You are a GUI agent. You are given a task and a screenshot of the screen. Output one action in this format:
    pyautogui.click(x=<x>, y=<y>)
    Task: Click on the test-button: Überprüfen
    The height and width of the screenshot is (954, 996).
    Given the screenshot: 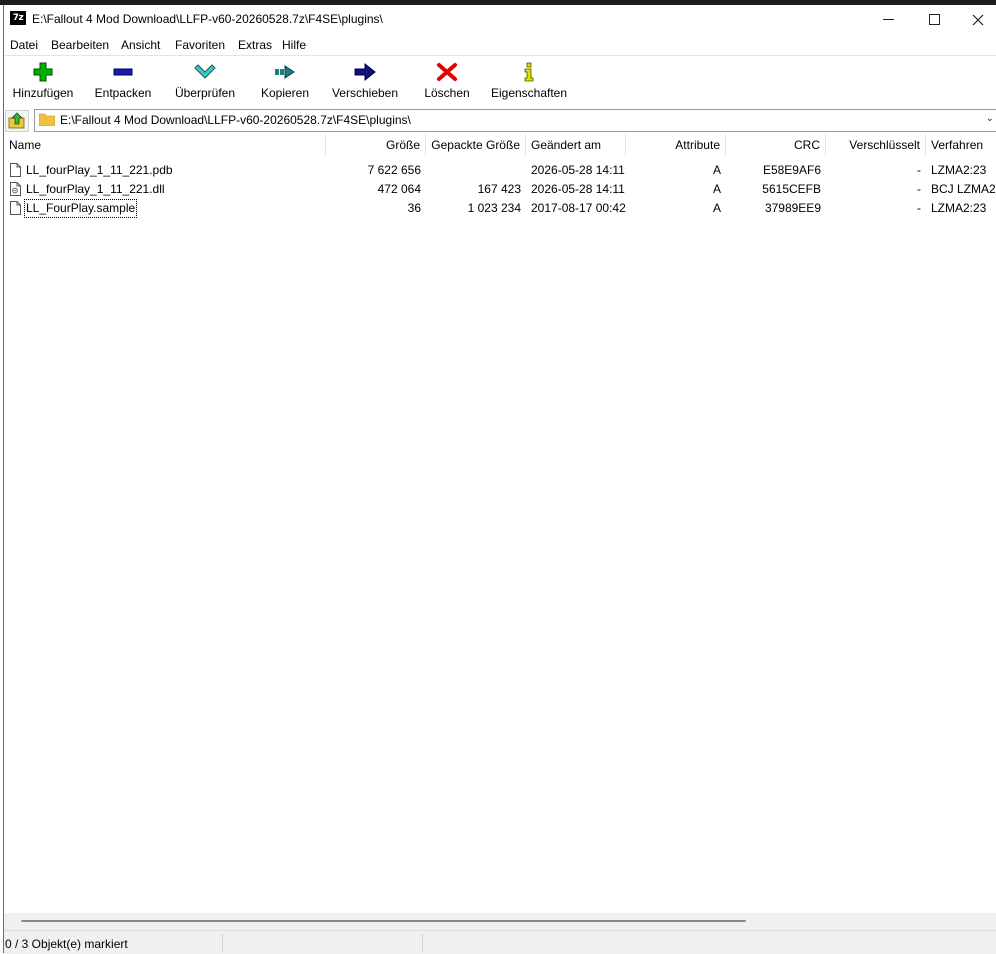 What is the action you would take?
    pyautogui.click(x=205, y=82)
    